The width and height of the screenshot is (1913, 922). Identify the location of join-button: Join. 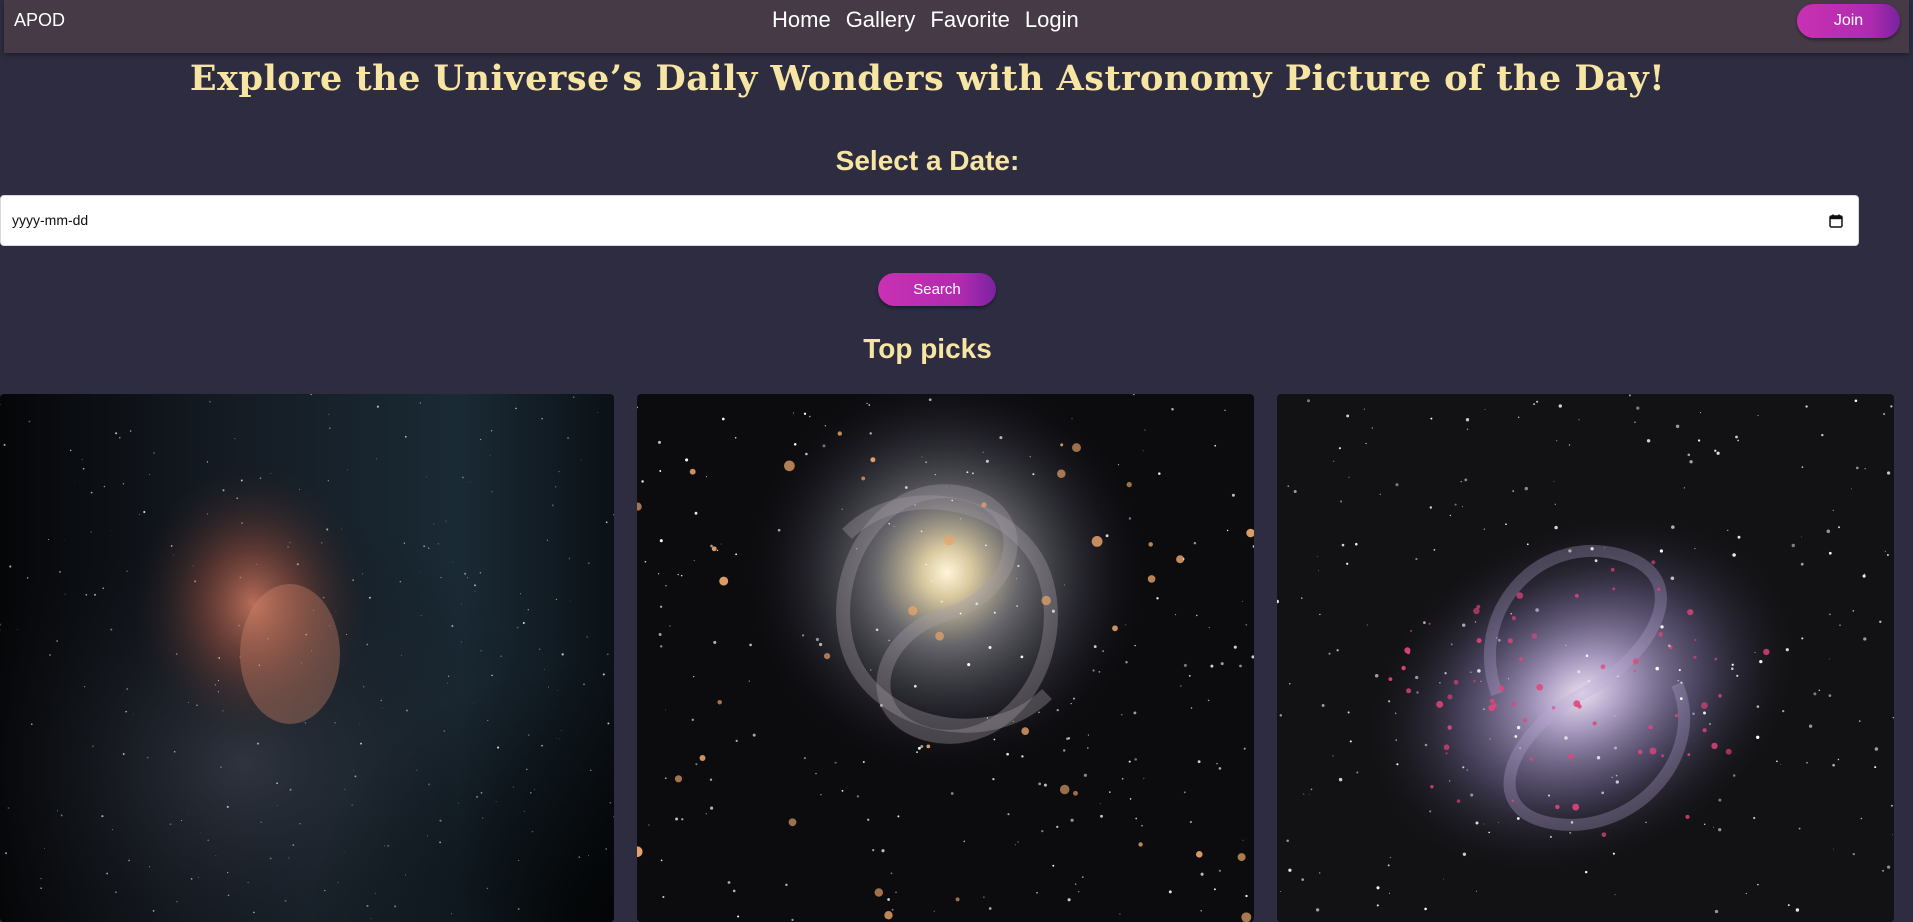
(1848, 21).